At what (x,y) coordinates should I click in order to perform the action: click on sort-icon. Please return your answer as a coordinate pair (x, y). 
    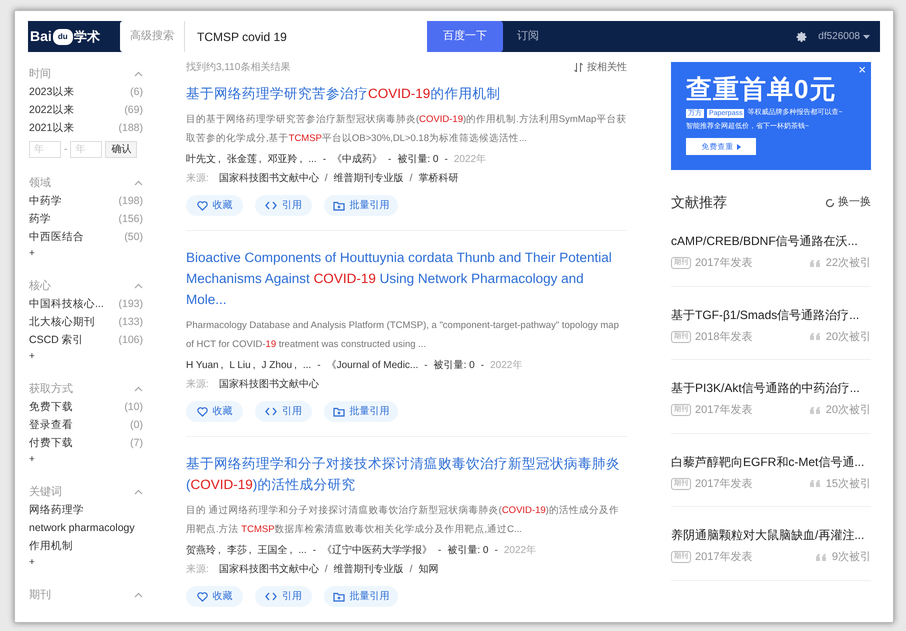
    Looking at the image, I should click on (578, 67).